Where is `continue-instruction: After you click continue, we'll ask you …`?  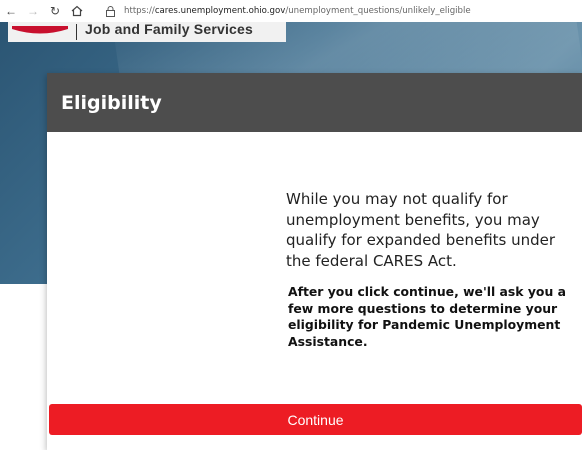
continue-instruction: After you click continue, we'll ask you … is located at coordinates (427, 316).